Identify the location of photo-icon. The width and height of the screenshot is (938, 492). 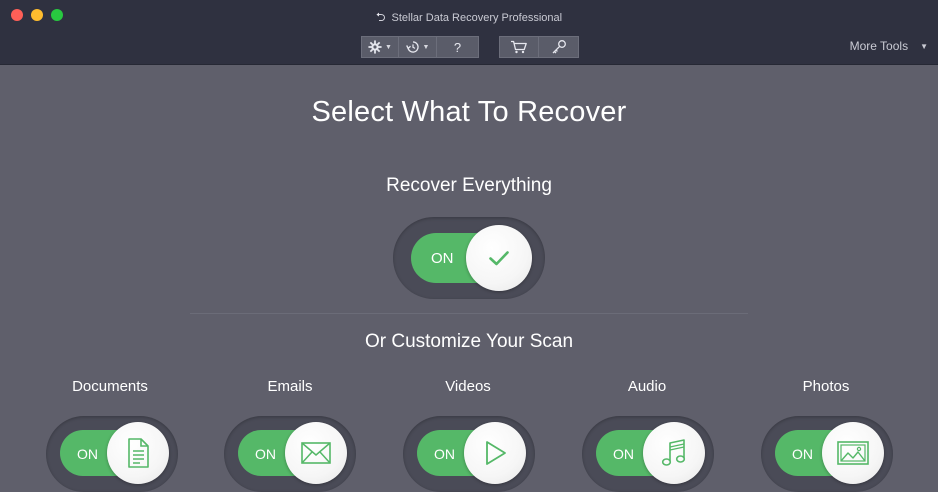
(853, 453).